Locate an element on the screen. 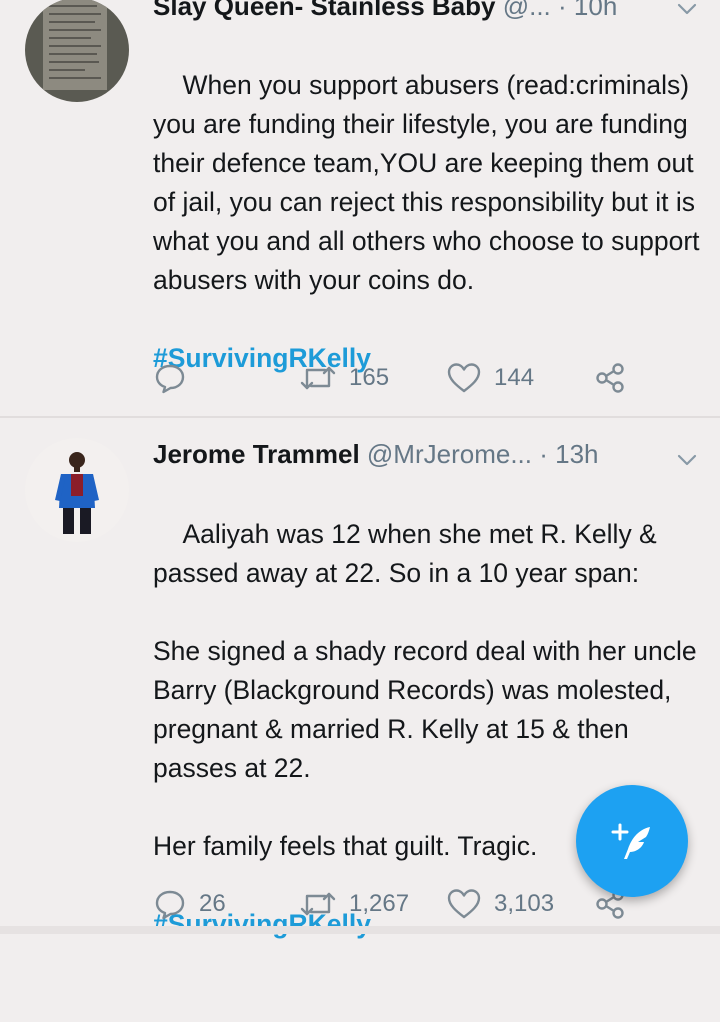 The height and width of the screenshot is (1022, 720). timestamp: 13h is located at coordinates (576, 454).